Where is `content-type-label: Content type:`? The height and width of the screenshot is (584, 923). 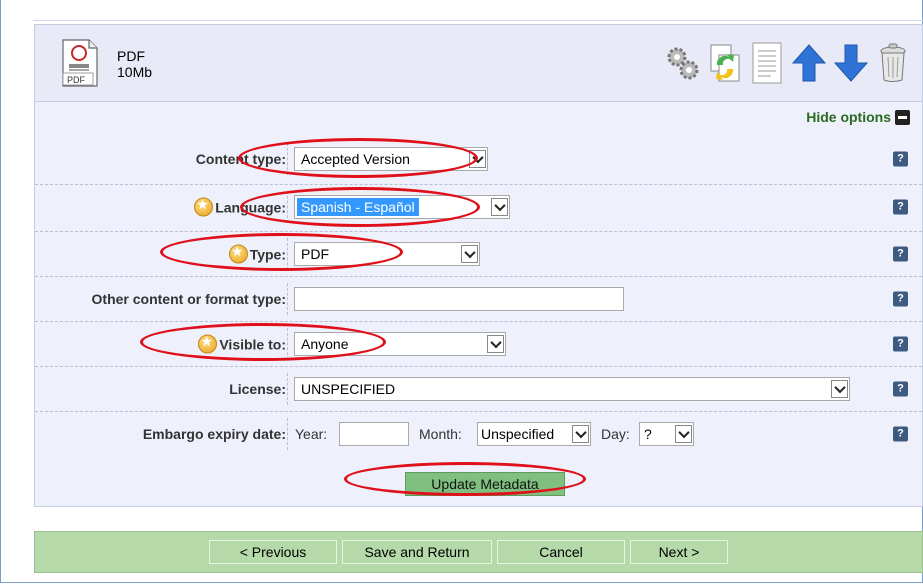 content-type-label: Content type: is located at coordinates (240, 159).